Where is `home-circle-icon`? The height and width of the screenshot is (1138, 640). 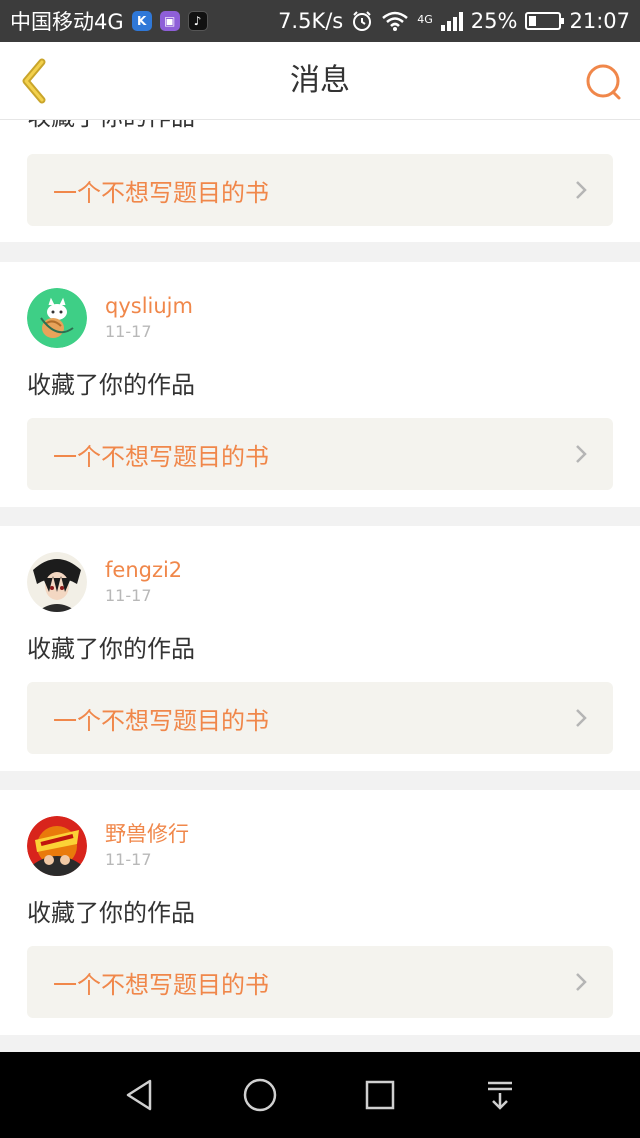 home-circle-icon is located at coordinates (260, 1095).